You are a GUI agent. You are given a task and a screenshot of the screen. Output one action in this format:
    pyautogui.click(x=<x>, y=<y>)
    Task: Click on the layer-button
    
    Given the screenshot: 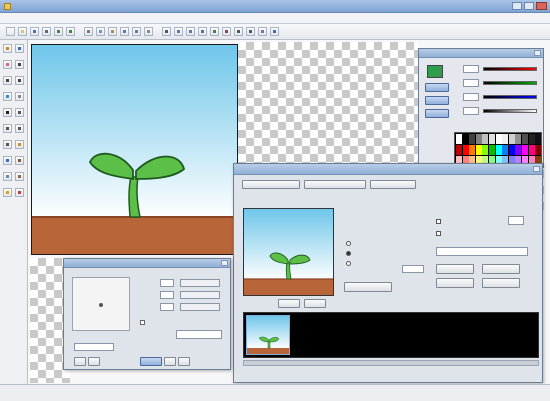 What is the action you would take?
    pyautogui.click(x=202, y=31)
    